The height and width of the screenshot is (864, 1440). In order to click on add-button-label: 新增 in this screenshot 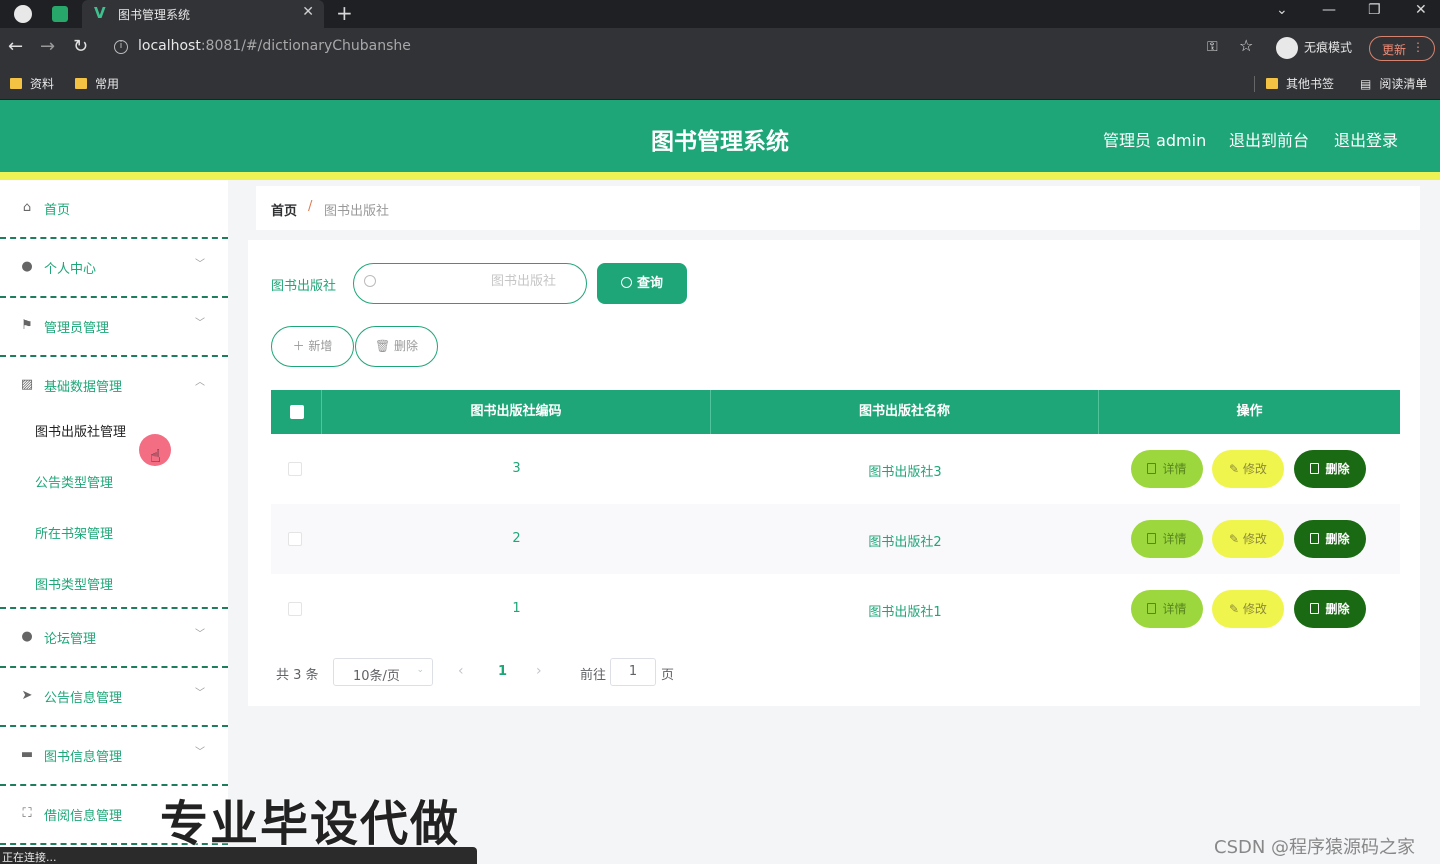, I will do `click(320, 346)`.